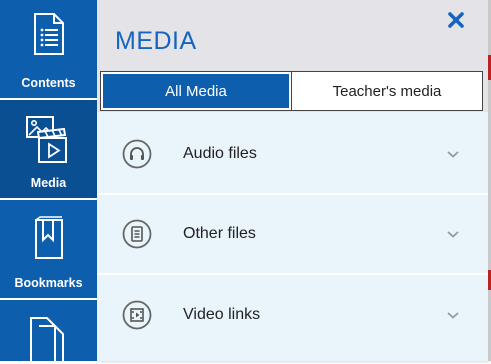 Image resolution: width=491 pixels, height=364 pixels. I want to click on tab-teachers-media: Teacher's media, so click(386, 91).